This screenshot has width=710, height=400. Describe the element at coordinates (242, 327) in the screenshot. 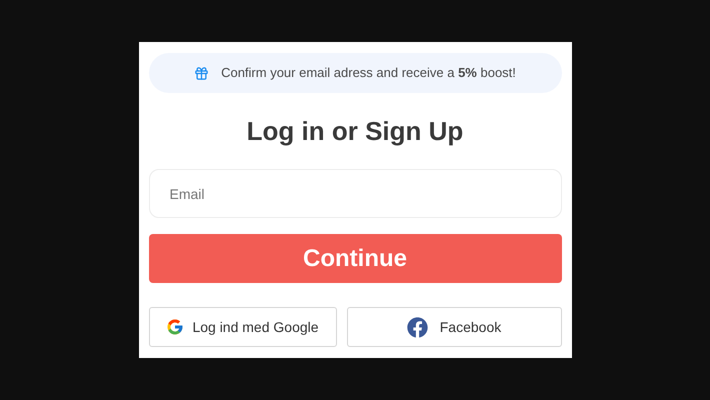

I see `google-login-button: Log ind med Google` at that location.